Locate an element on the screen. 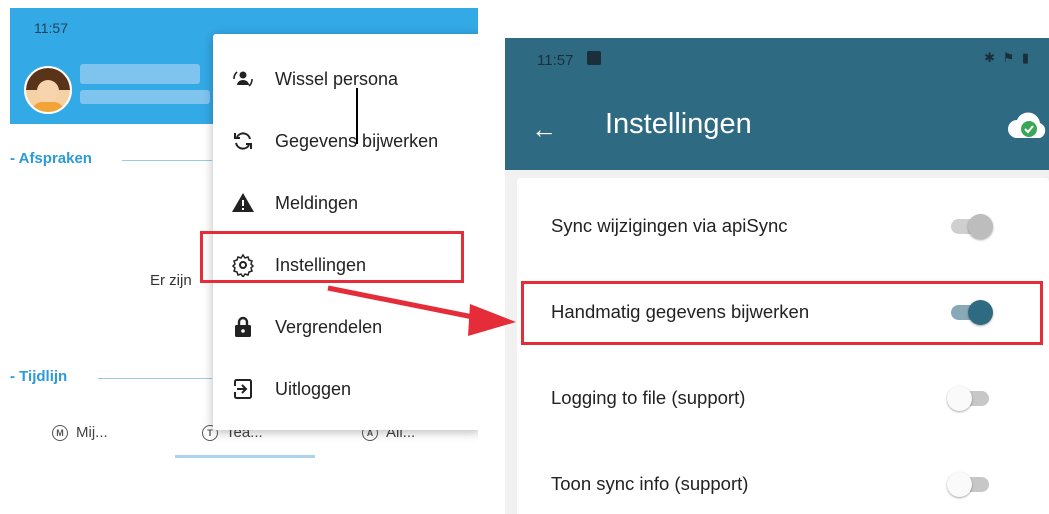 The height and width of the screenshot is (514, 1049). blurred-name is located at coordinates (140, 74).